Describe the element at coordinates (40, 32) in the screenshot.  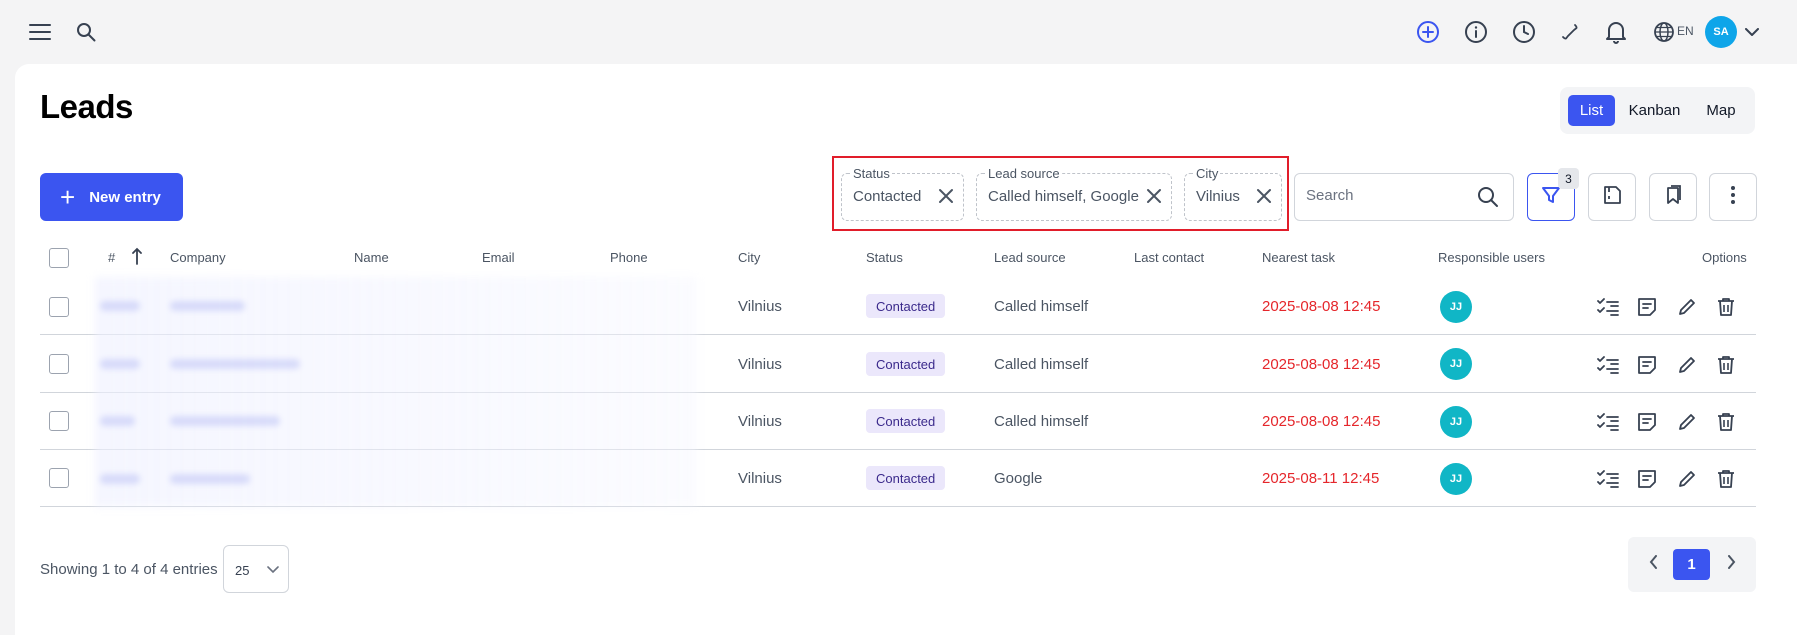
I see `menu-icon` at that location.